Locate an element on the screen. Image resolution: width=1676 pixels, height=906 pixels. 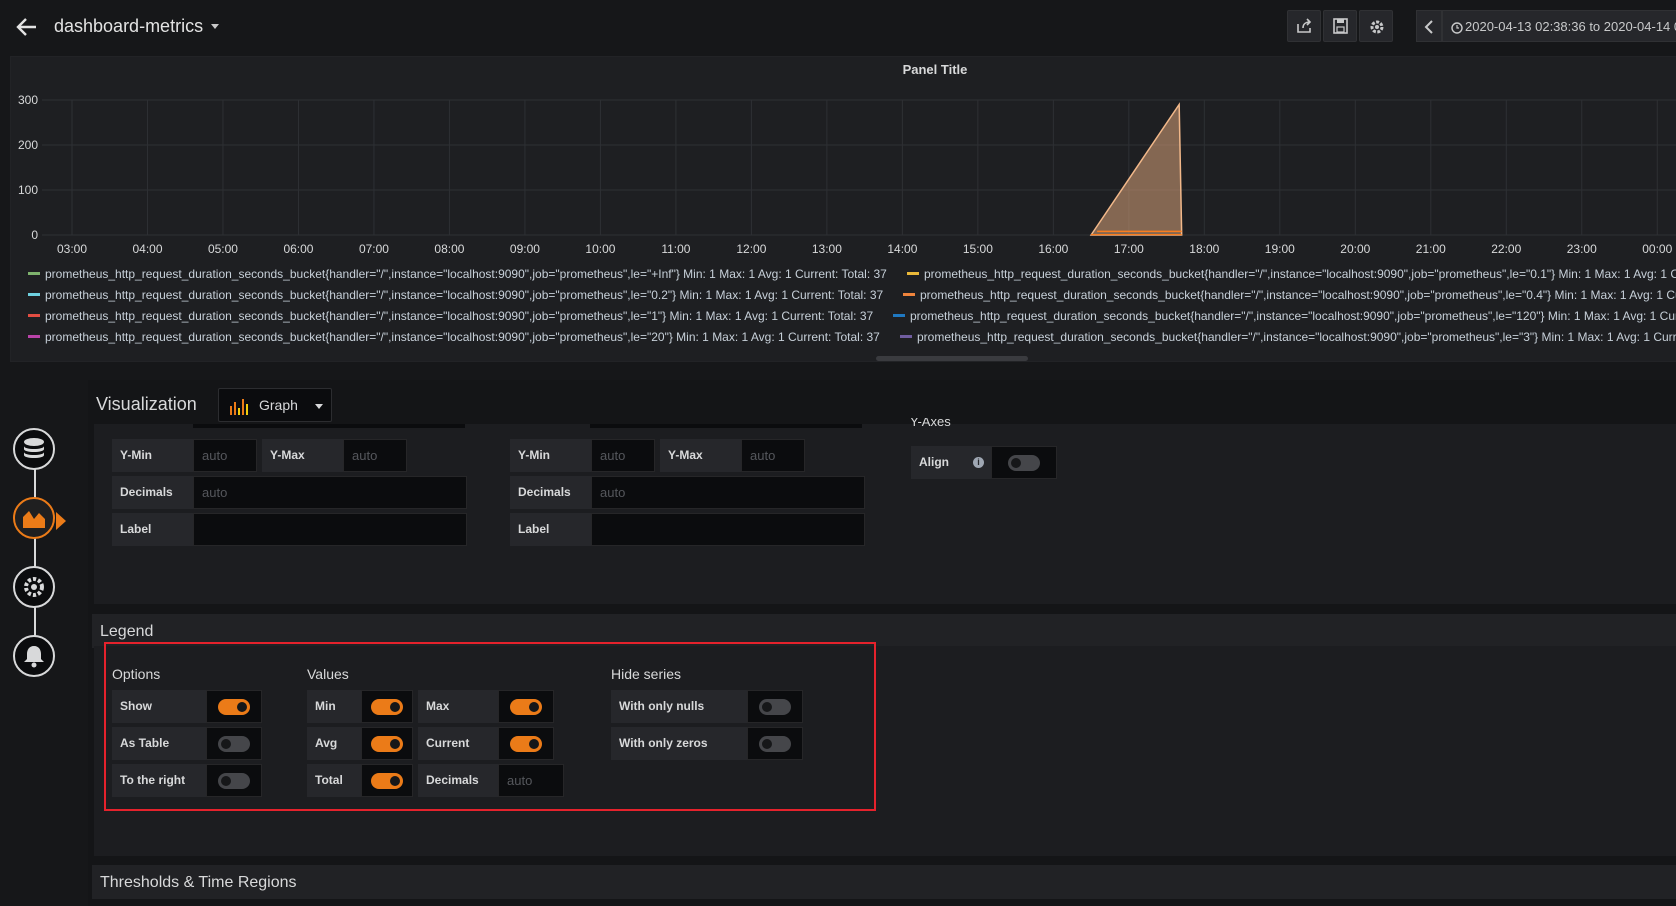
alert-tab-button is located at coordinates (34, 656).